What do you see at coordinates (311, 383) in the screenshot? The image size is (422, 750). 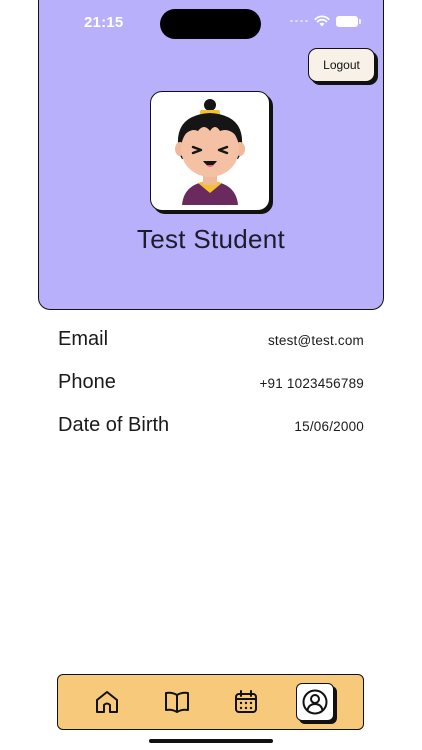 I see `phone-value: +91 1023456789` at bounding box center [311, 383].